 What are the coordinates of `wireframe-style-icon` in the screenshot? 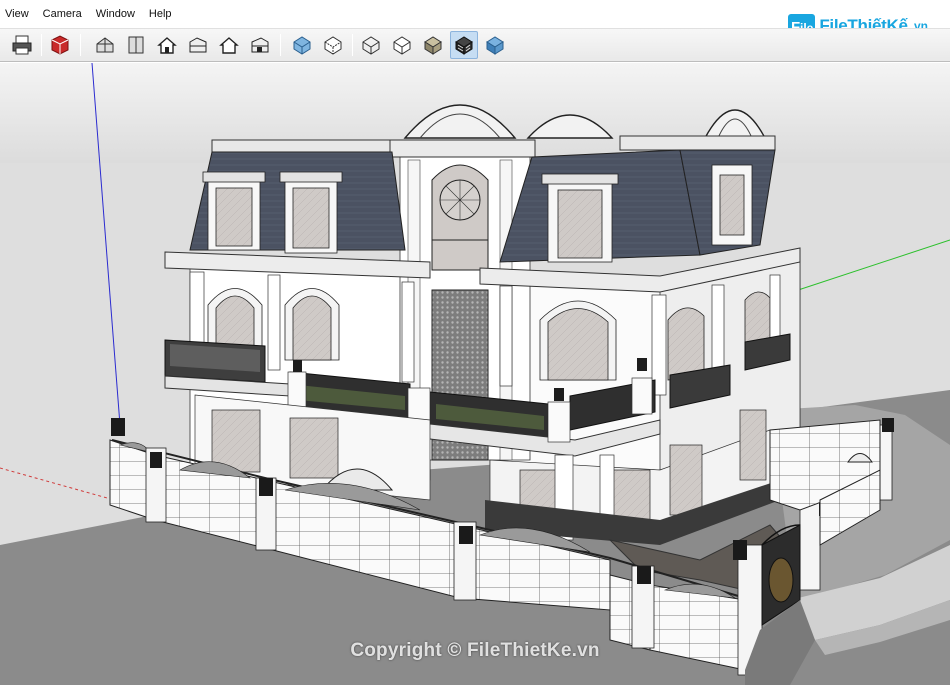 It's located at (371, 45).